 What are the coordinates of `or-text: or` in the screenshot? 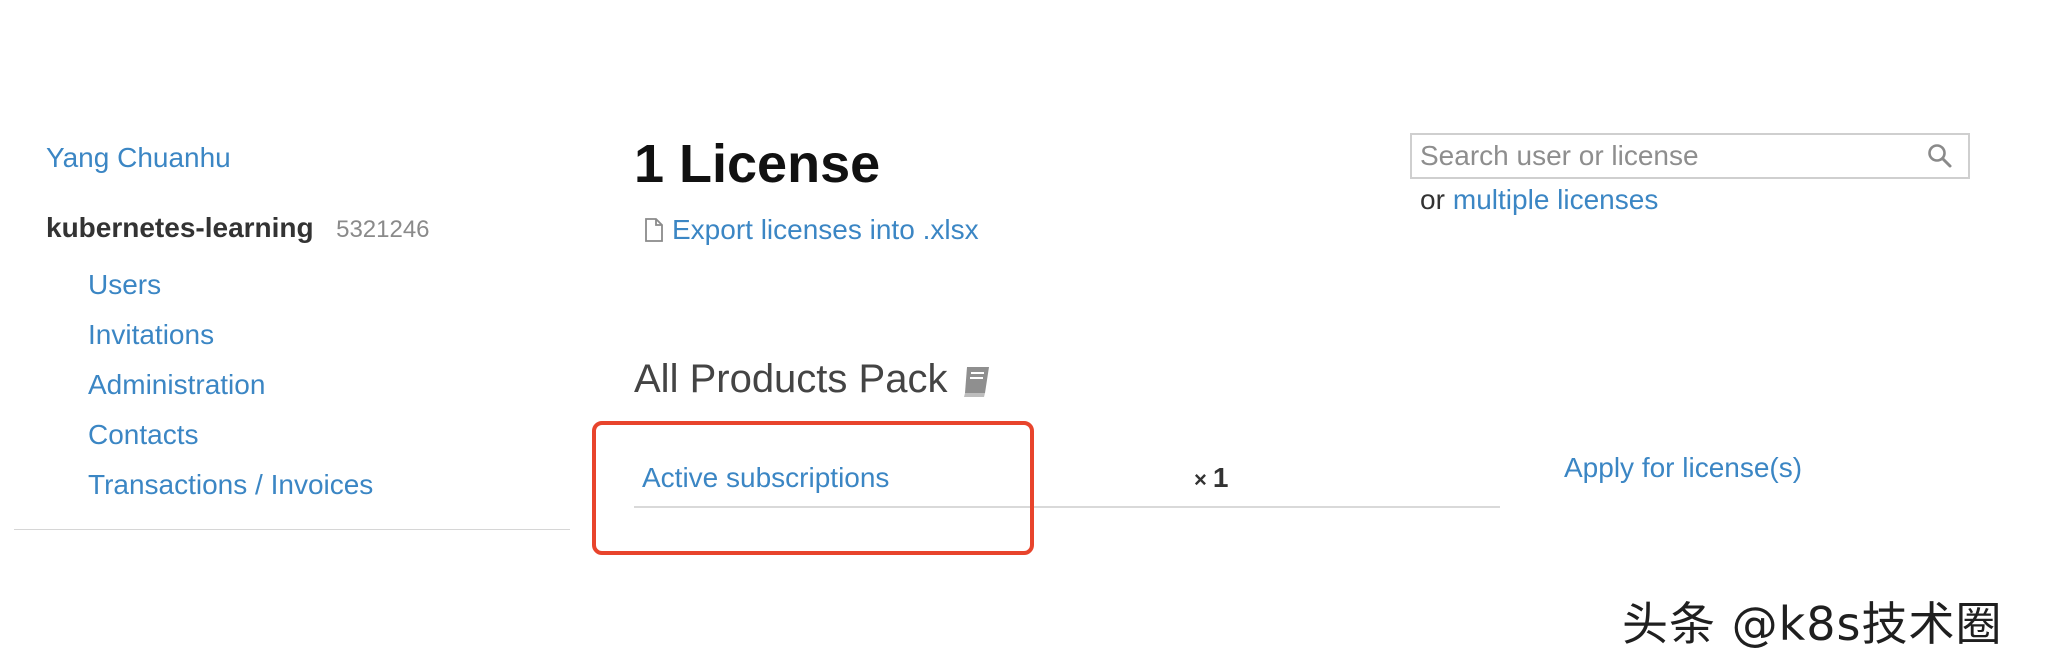 It's located at (1432, 199).